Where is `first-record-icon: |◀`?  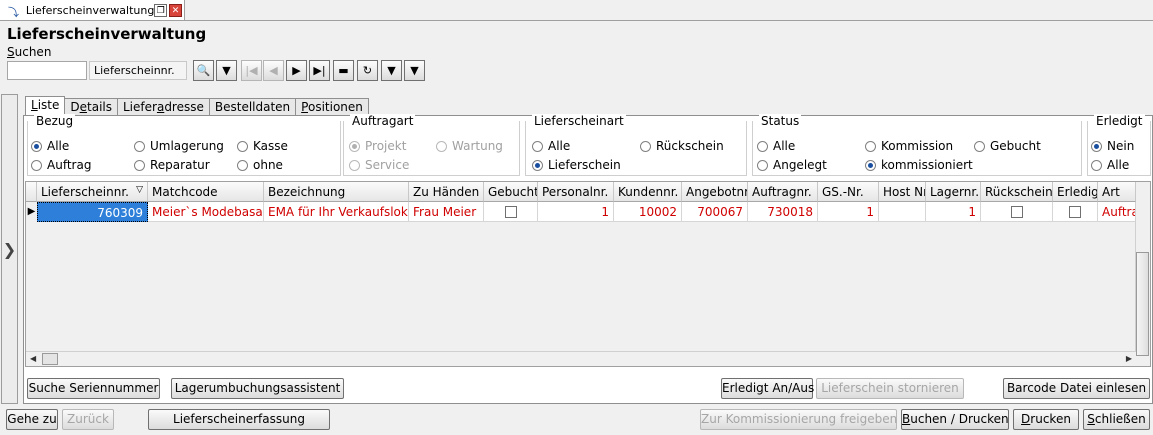 first-record-icon: |◀ is located at coordinates (251, 70).